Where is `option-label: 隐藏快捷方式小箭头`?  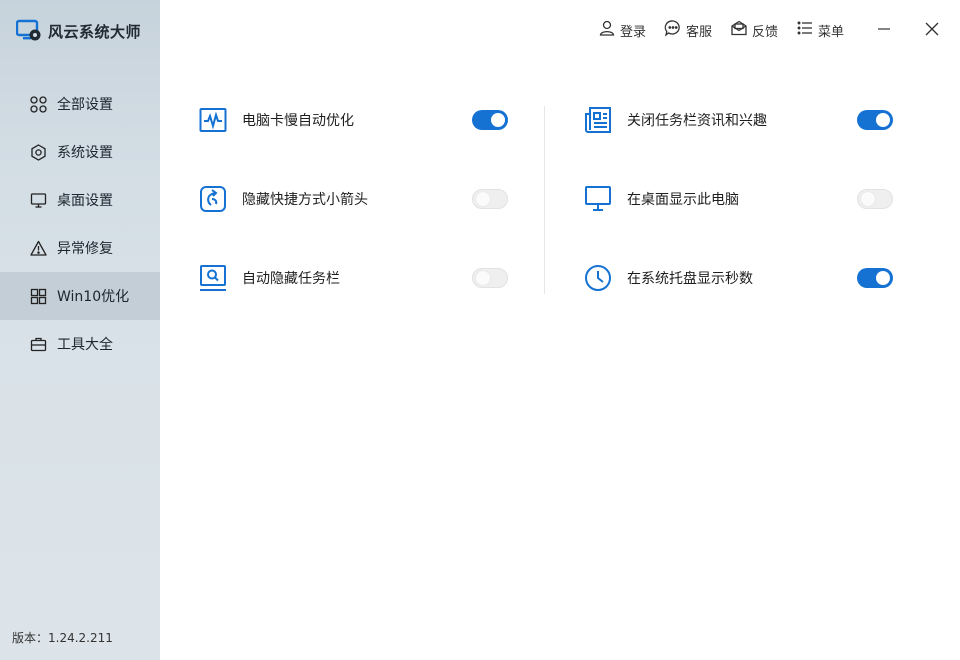
option-label: 隐藏快捷方式小箭头 is located at coordinates (305, 200).